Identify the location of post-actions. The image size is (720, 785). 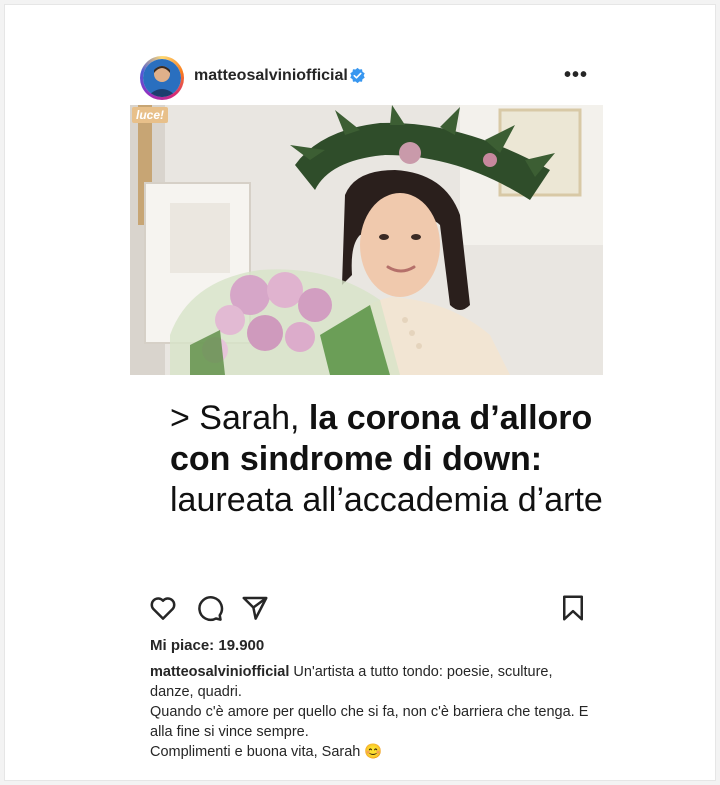
(368, 609).